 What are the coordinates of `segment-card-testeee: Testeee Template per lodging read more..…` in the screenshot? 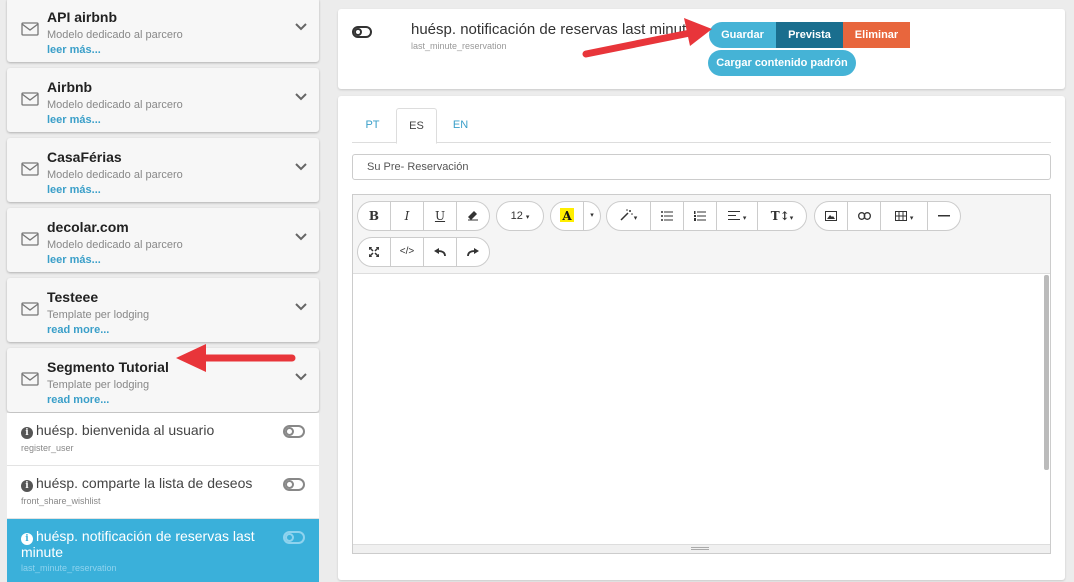 It's located at (163, 310).